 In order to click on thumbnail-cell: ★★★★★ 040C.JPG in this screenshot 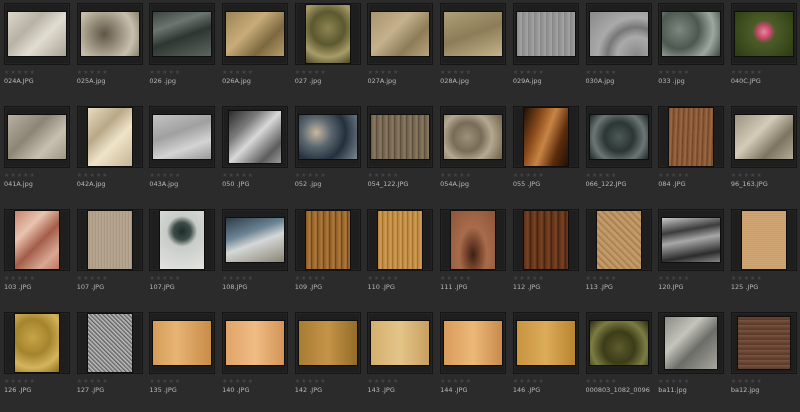, I will do `click(763, 51)`.